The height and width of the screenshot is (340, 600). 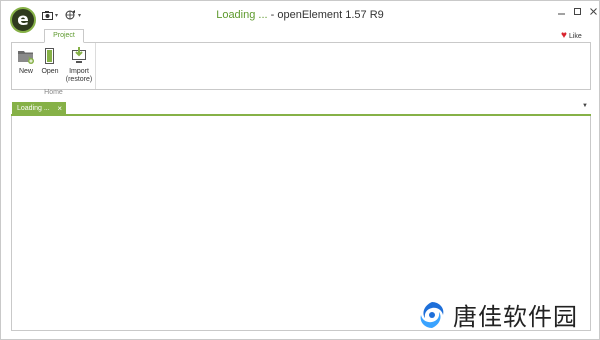 What do you see at coordinates (301, 66) in the screenshot?
I see `ribbon-panel: New Open Import (restore)` at bounding box center [301, 66].